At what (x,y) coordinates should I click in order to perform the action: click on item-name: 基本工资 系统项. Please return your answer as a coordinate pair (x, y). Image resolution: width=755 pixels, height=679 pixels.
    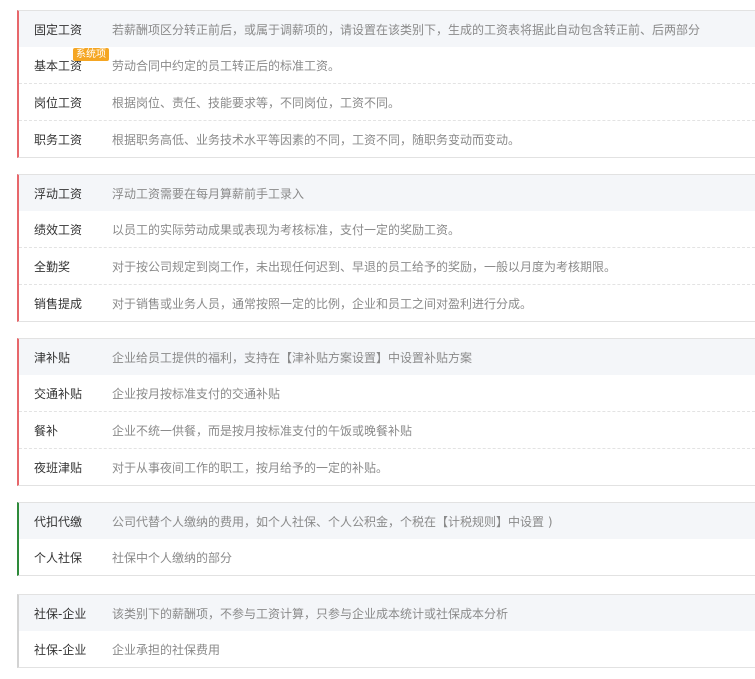
    Looking at the image, I should click on (65, 60).